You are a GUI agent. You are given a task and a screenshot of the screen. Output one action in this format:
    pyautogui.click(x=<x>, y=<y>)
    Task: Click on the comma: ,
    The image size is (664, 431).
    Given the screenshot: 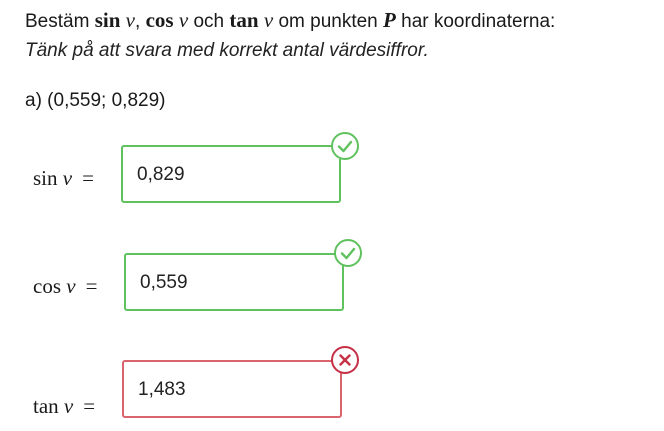 What is the action you would take?
    pyautogui.click(x=140, y=21)
    